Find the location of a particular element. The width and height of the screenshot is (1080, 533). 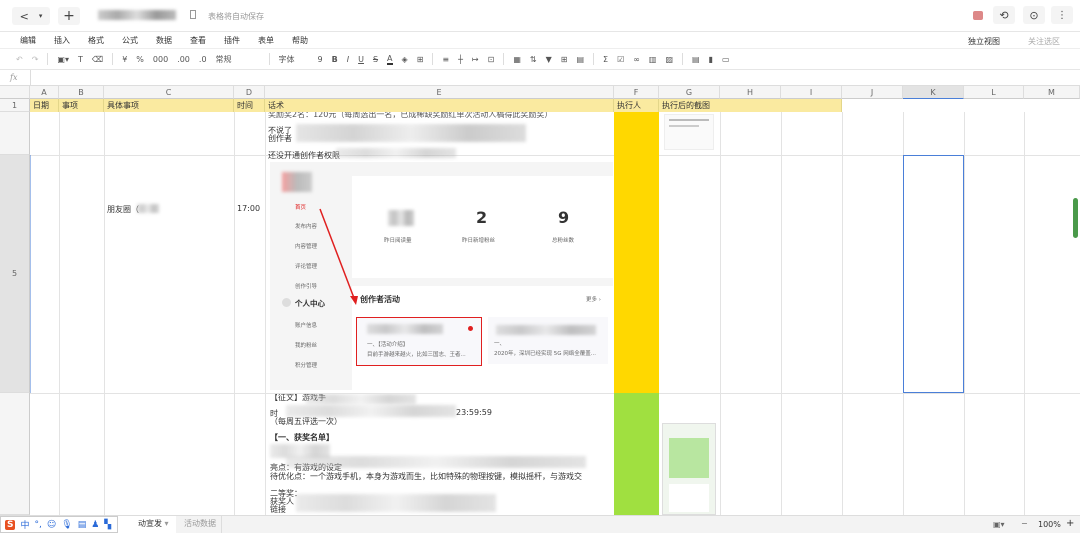

menu-data: 数据 is located at coordinates (164, 40).